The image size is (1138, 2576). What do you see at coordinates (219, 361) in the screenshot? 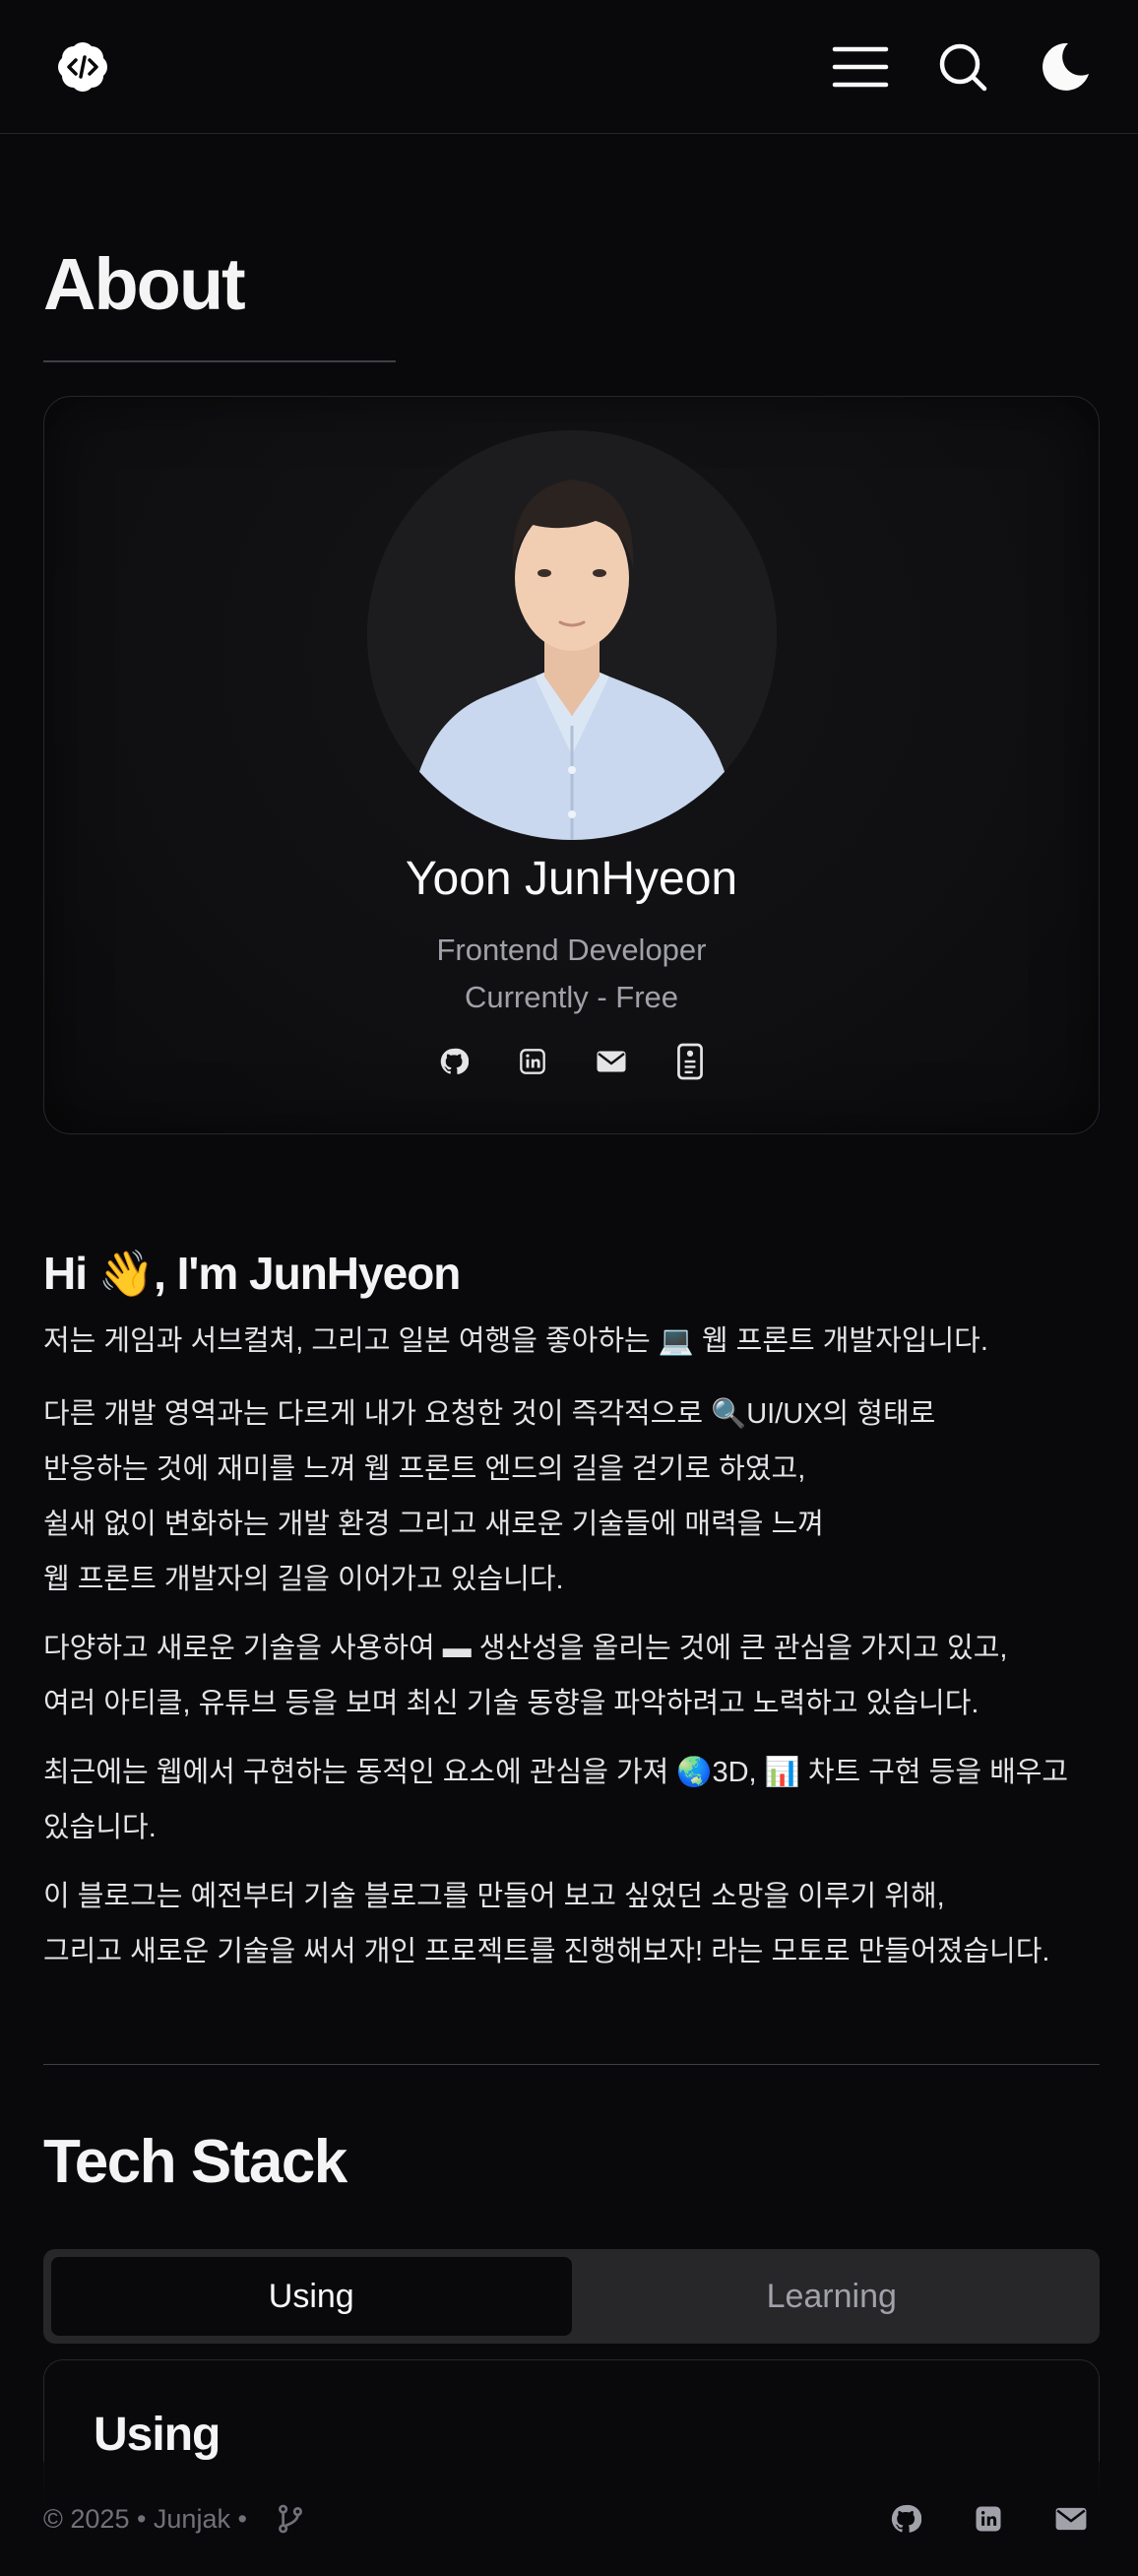
I see `title-divider` at bounding box center [219, 361].